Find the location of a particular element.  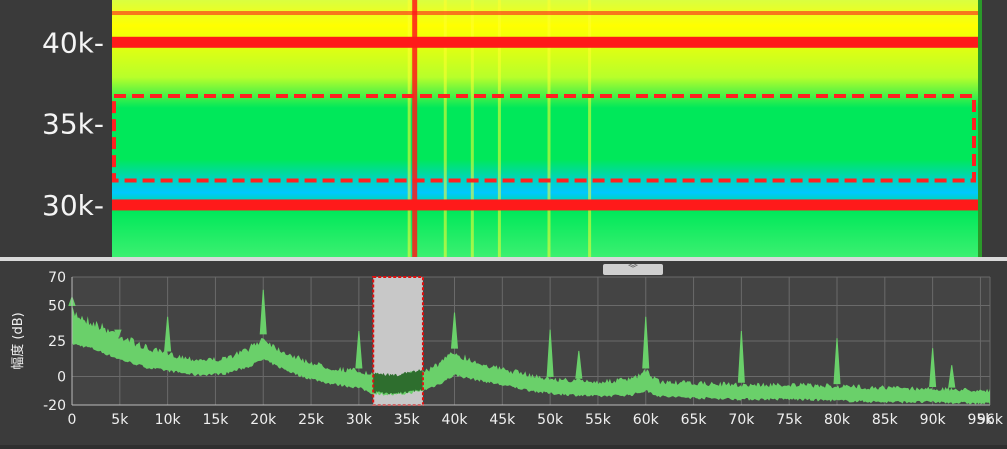

spectrogram-y-tick-label: 35k- is located at coordinates (73, 124).